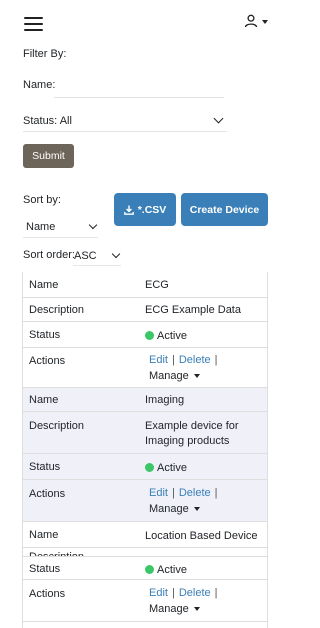  I want to click on submit-button: Submit, so click(48, 156).